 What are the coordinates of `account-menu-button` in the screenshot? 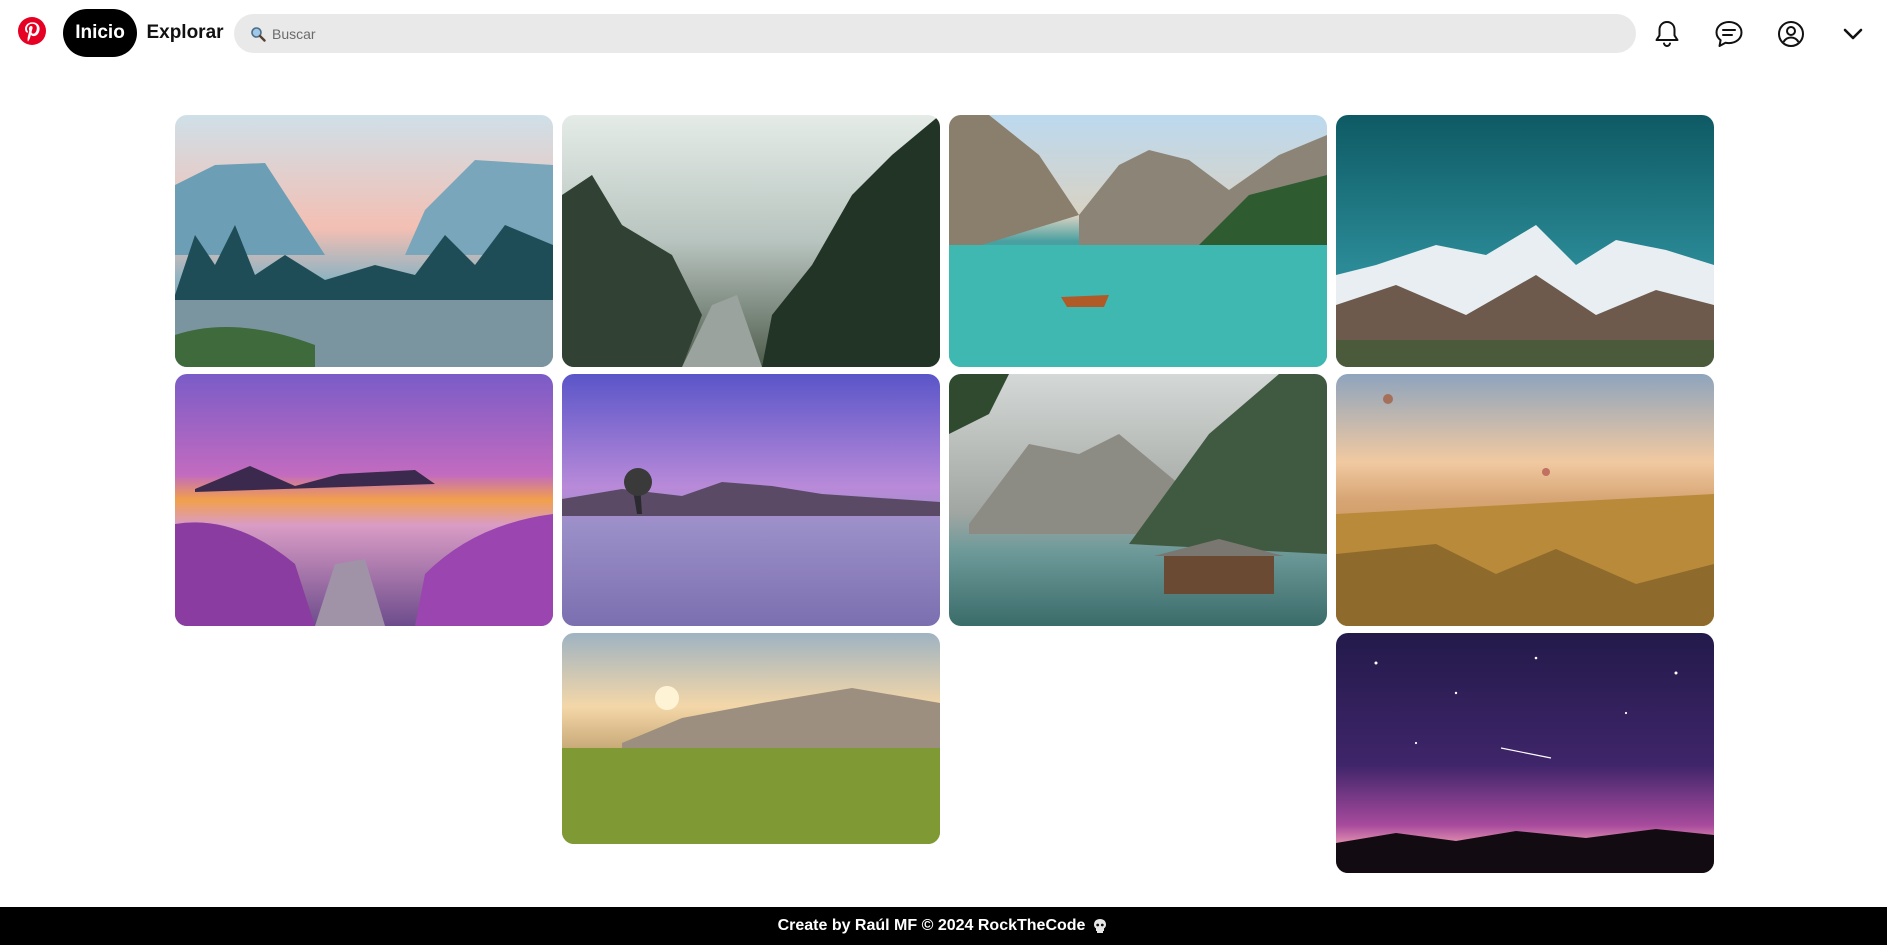 It's located at (1853, 34).